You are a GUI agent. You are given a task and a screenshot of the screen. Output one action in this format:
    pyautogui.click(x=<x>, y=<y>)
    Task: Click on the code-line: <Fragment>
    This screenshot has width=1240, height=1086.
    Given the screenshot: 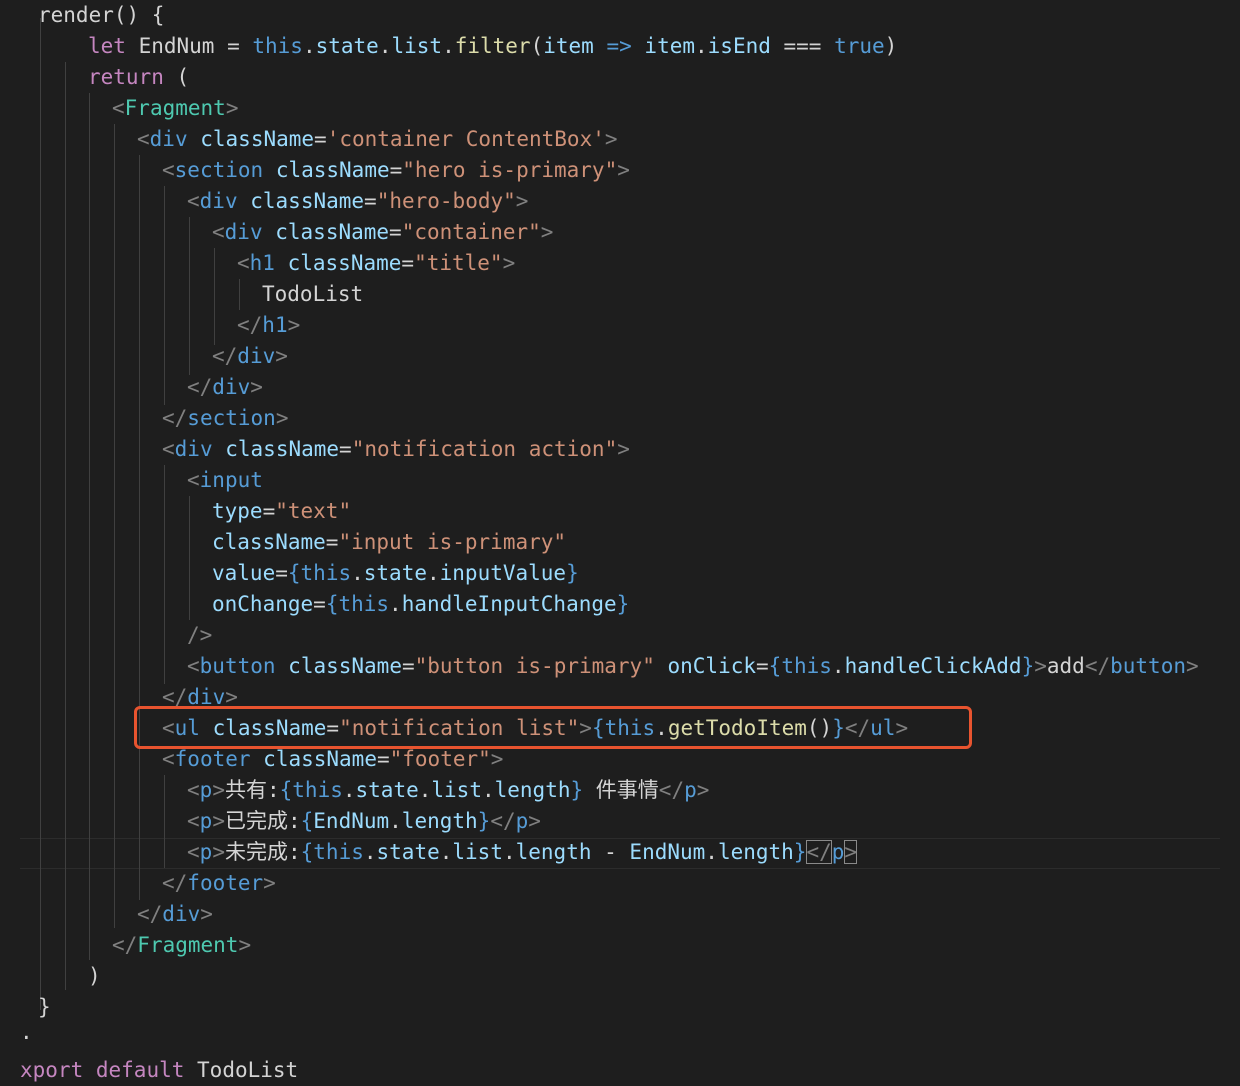 What is the action you would take?
    pyautogui.click(x=175, y=108)
    